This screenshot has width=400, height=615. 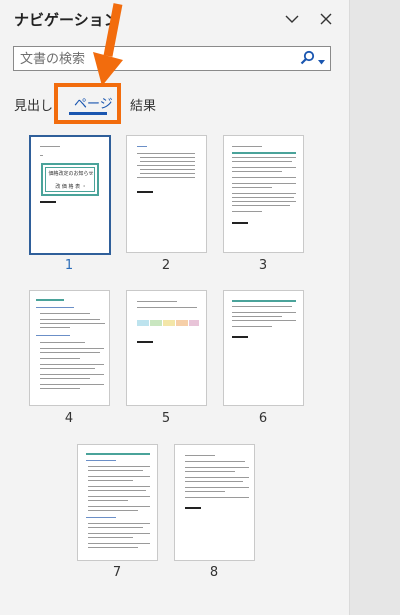 What do you see at coordinates (33, 104) in the screenshot?
I see `tab-headings: 見出し` at bounding box center [33, 104].